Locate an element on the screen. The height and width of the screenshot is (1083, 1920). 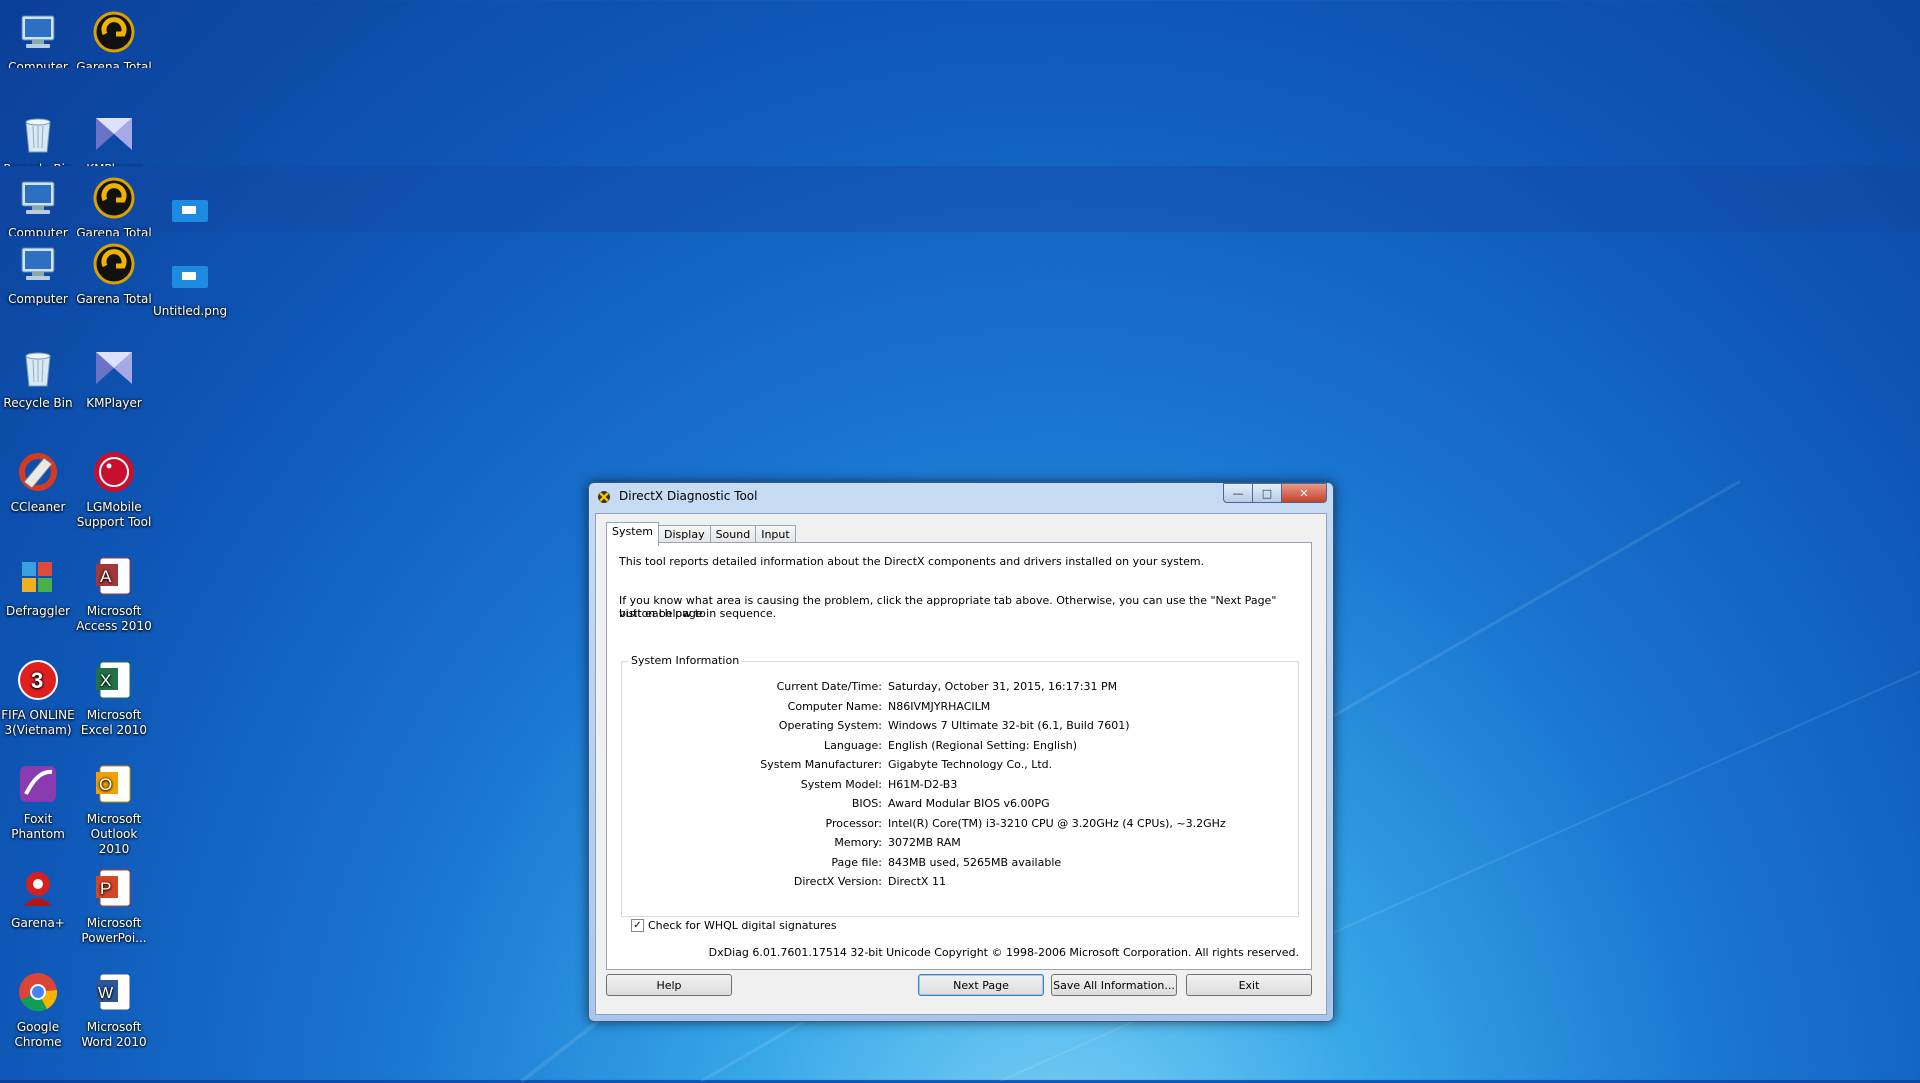
system-info-value: English (Regional Setting: English) is located at coordinates (983, 745).